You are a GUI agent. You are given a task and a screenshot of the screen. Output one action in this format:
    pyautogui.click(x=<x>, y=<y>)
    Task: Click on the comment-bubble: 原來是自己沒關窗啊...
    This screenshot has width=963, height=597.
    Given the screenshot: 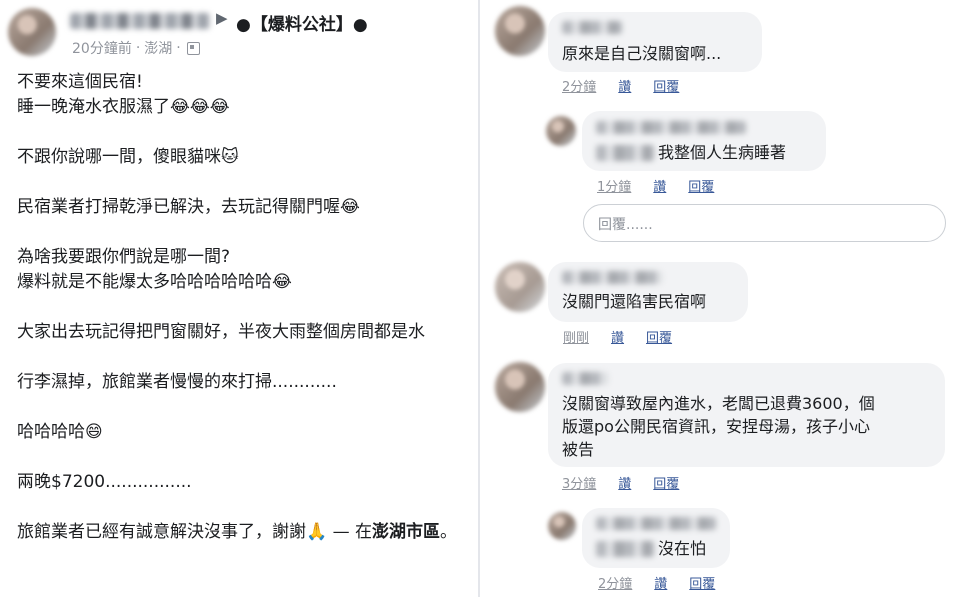 What is the action you would take?
    pyautogui.click(x=655, y=42)
    